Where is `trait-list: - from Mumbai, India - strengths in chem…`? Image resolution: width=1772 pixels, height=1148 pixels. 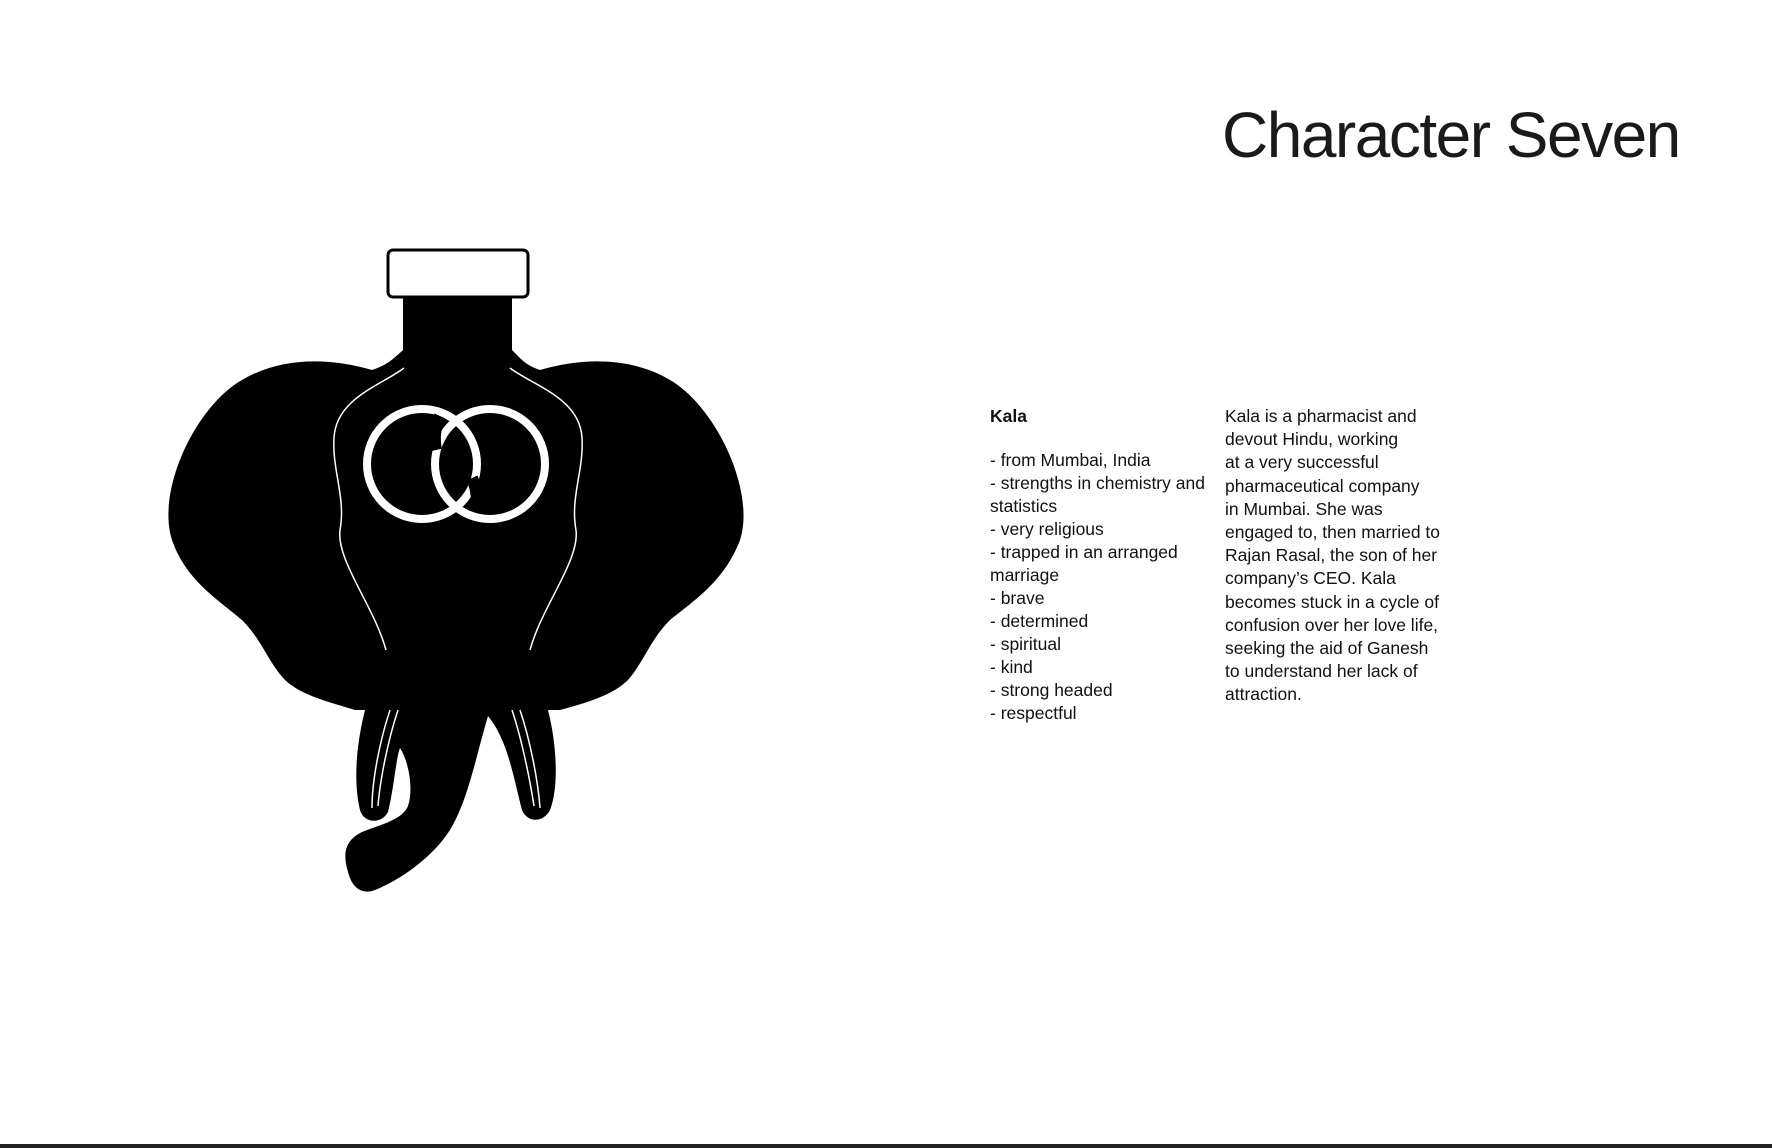 trait-list: - from Mumbai, India - strengths in chem… is located at coordinates (1102, 587).